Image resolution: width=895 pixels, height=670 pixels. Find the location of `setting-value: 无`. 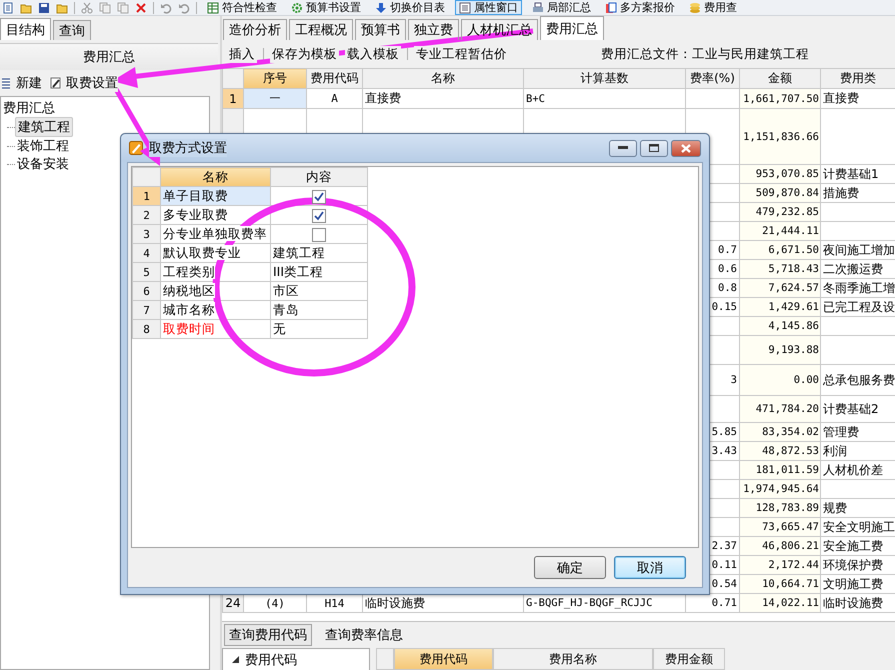

setting-value: 无 is located at coordinates (319, 329).